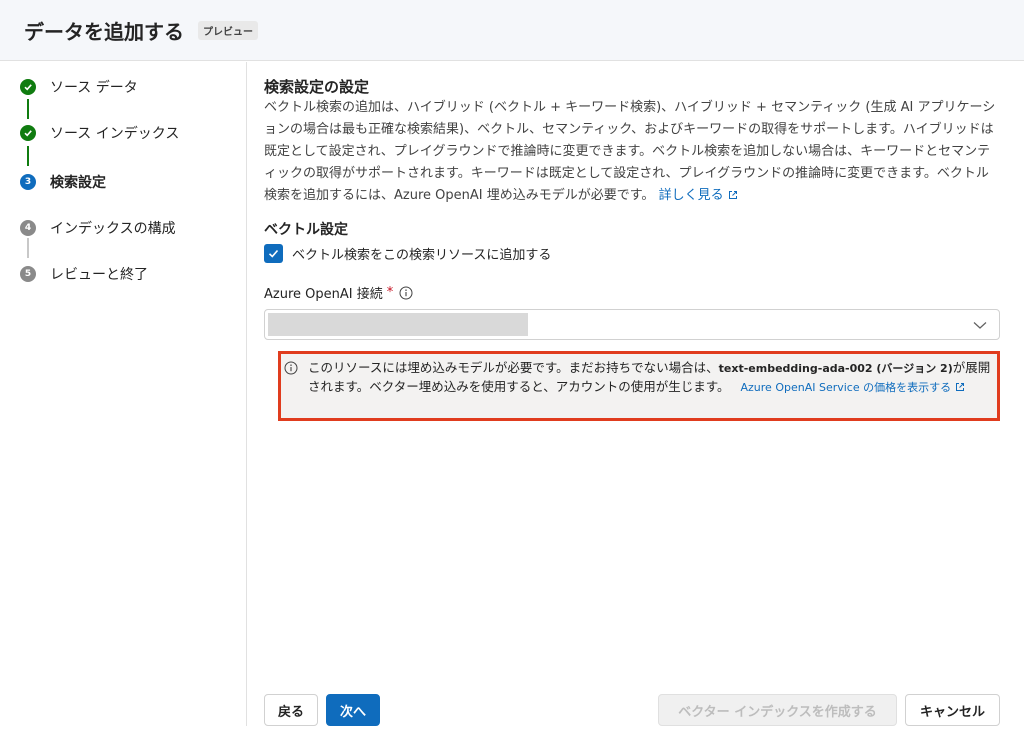 The width and height of the screenshot is (1024, 740). What do you see at coordinates (28, 182) in the screenshot?
I see `step-number: 3` at bounding box center [28, 182].